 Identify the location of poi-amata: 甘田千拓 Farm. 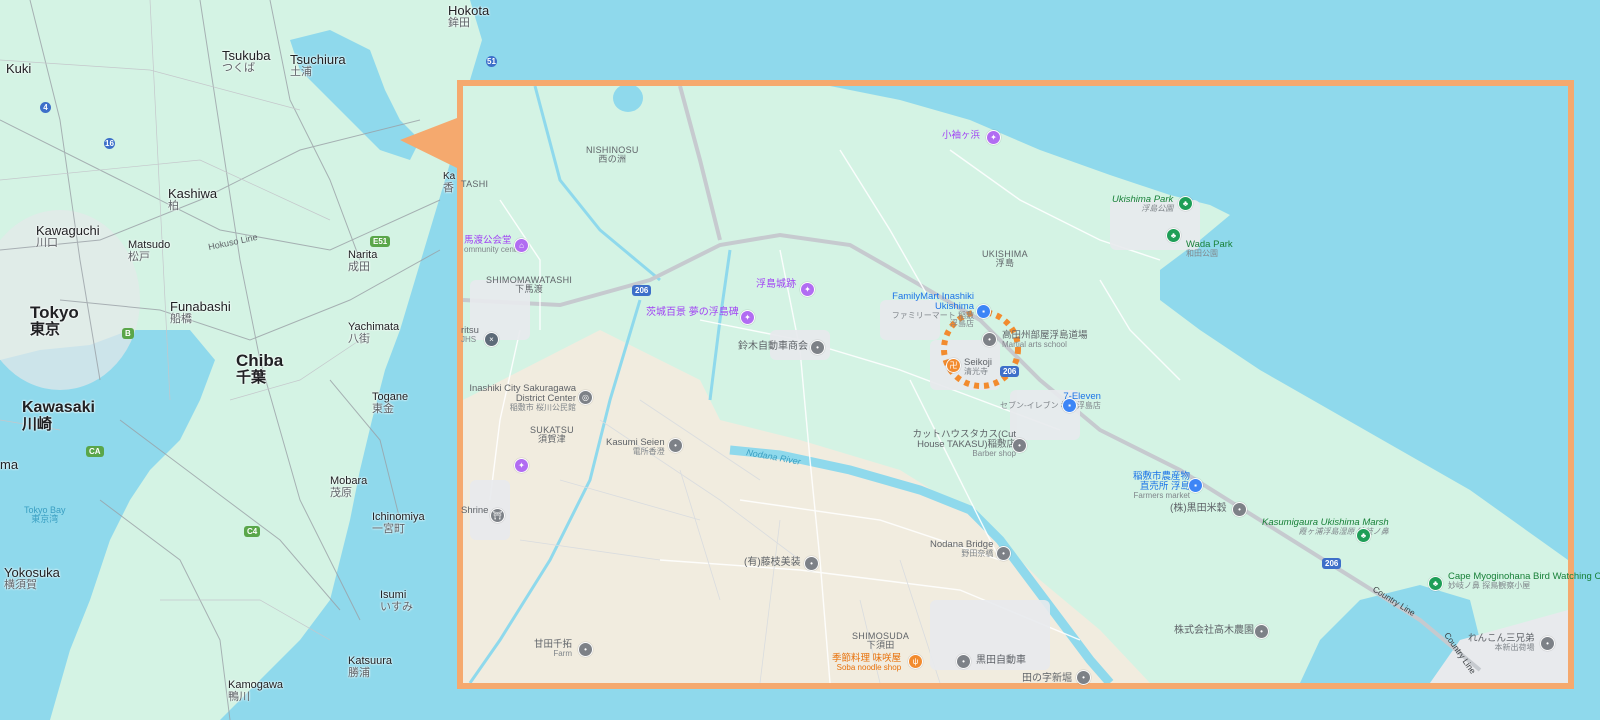
(553, 649).